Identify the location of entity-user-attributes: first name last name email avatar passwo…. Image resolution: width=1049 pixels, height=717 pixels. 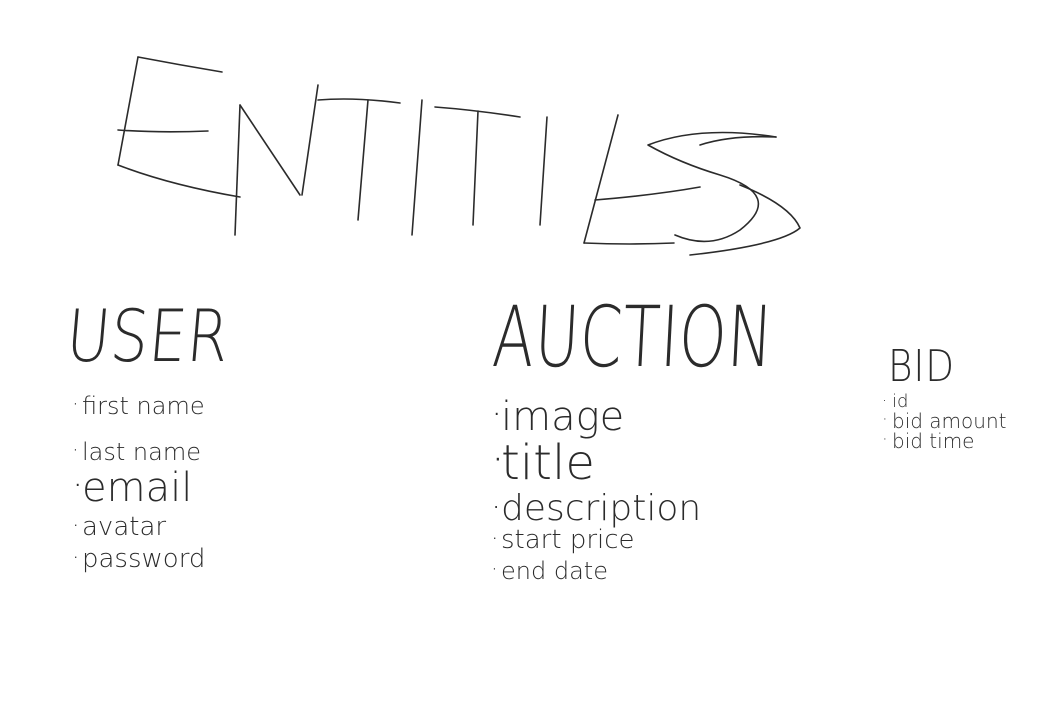
(170, 483).